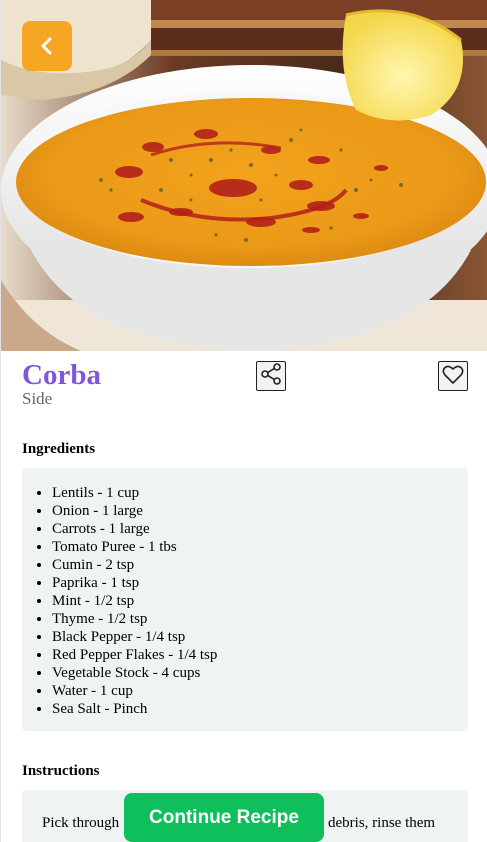 The height and width of the screenshot is (842, 487). Describe the element at coordinates (260, 709) in the screenshot. I see `ingredient-item: Sea Salt - Pinch` at that location.